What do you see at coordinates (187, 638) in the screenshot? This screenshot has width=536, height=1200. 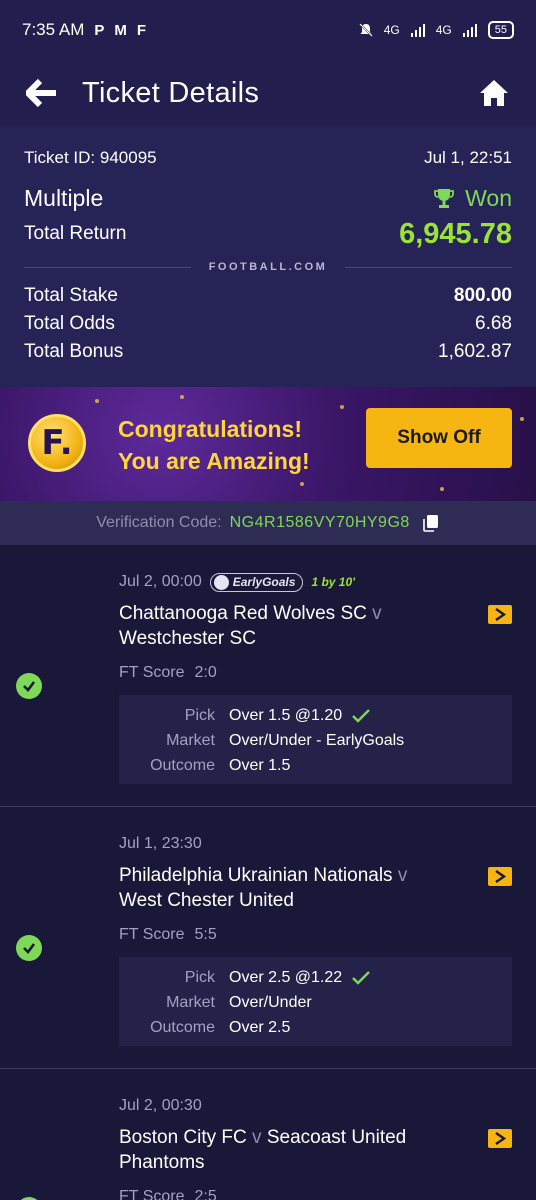 I see `away-team: Westchester SC` at bounding box center [187, 638].